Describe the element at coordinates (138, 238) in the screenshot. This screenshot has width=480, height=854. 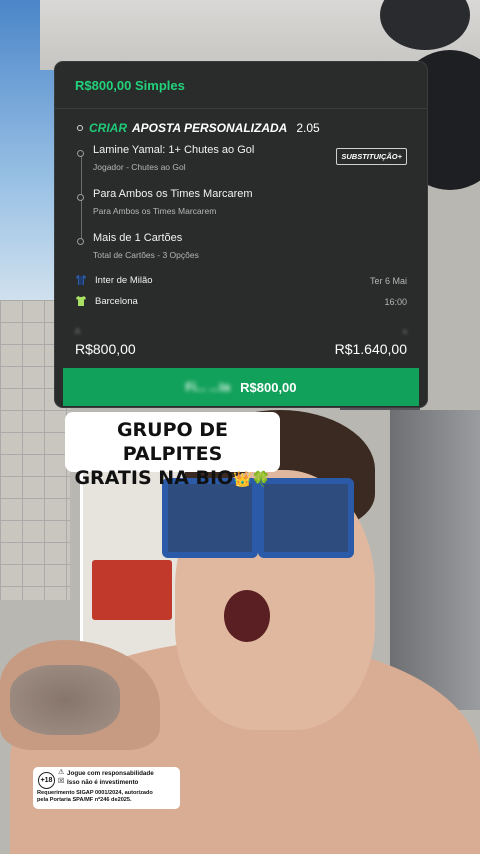
I see `leg-title: Mais de 1 Cartões` at that location.